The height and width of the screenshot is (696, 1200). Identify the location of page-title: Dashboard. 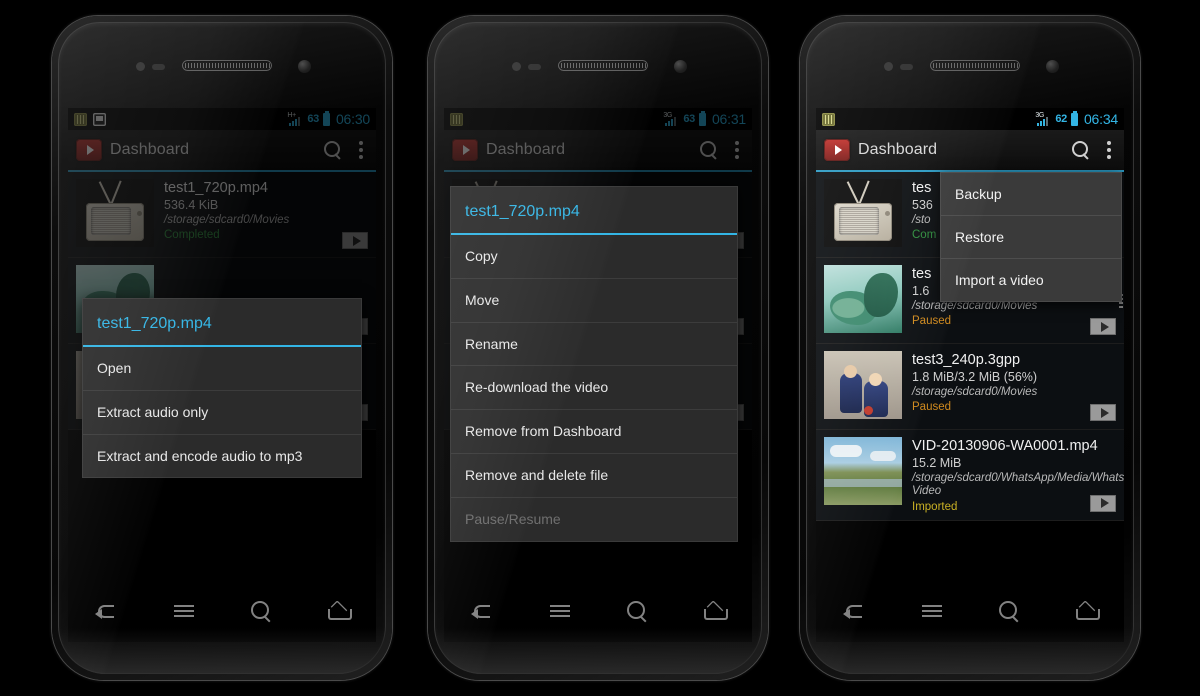
(898, 149).